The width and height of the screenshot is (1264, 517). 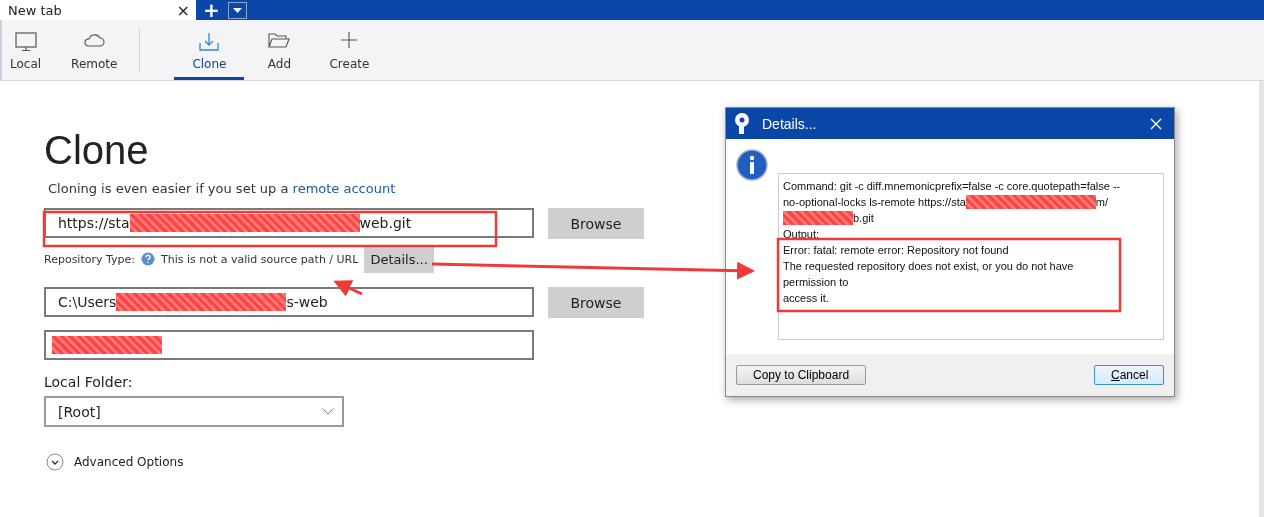 I want to click on toolbar-button: Local, so click(x=26, y=50).